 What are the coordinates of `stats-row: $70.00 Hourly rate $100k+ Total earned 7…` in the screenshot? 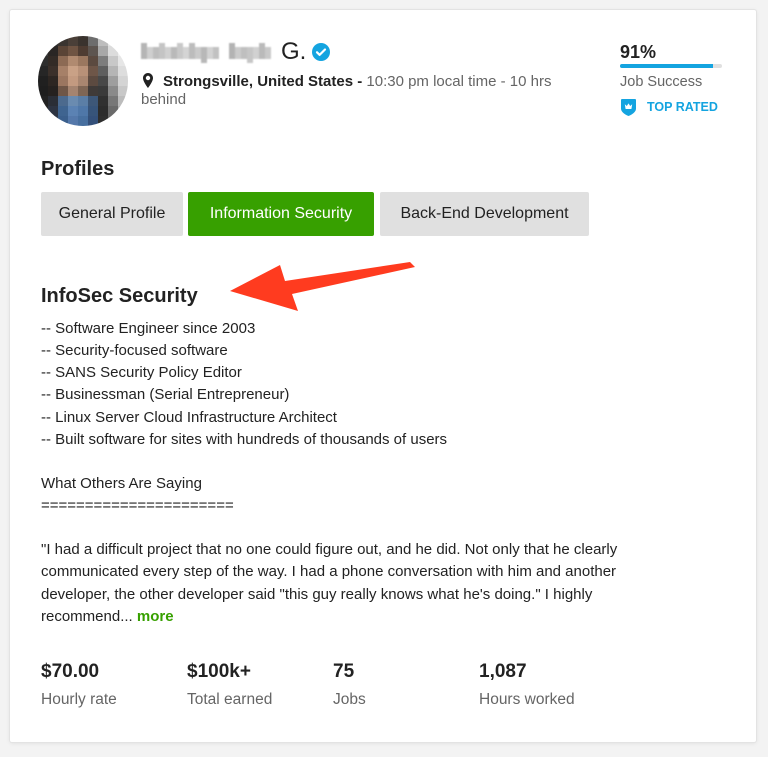 It's located at (333, 685).